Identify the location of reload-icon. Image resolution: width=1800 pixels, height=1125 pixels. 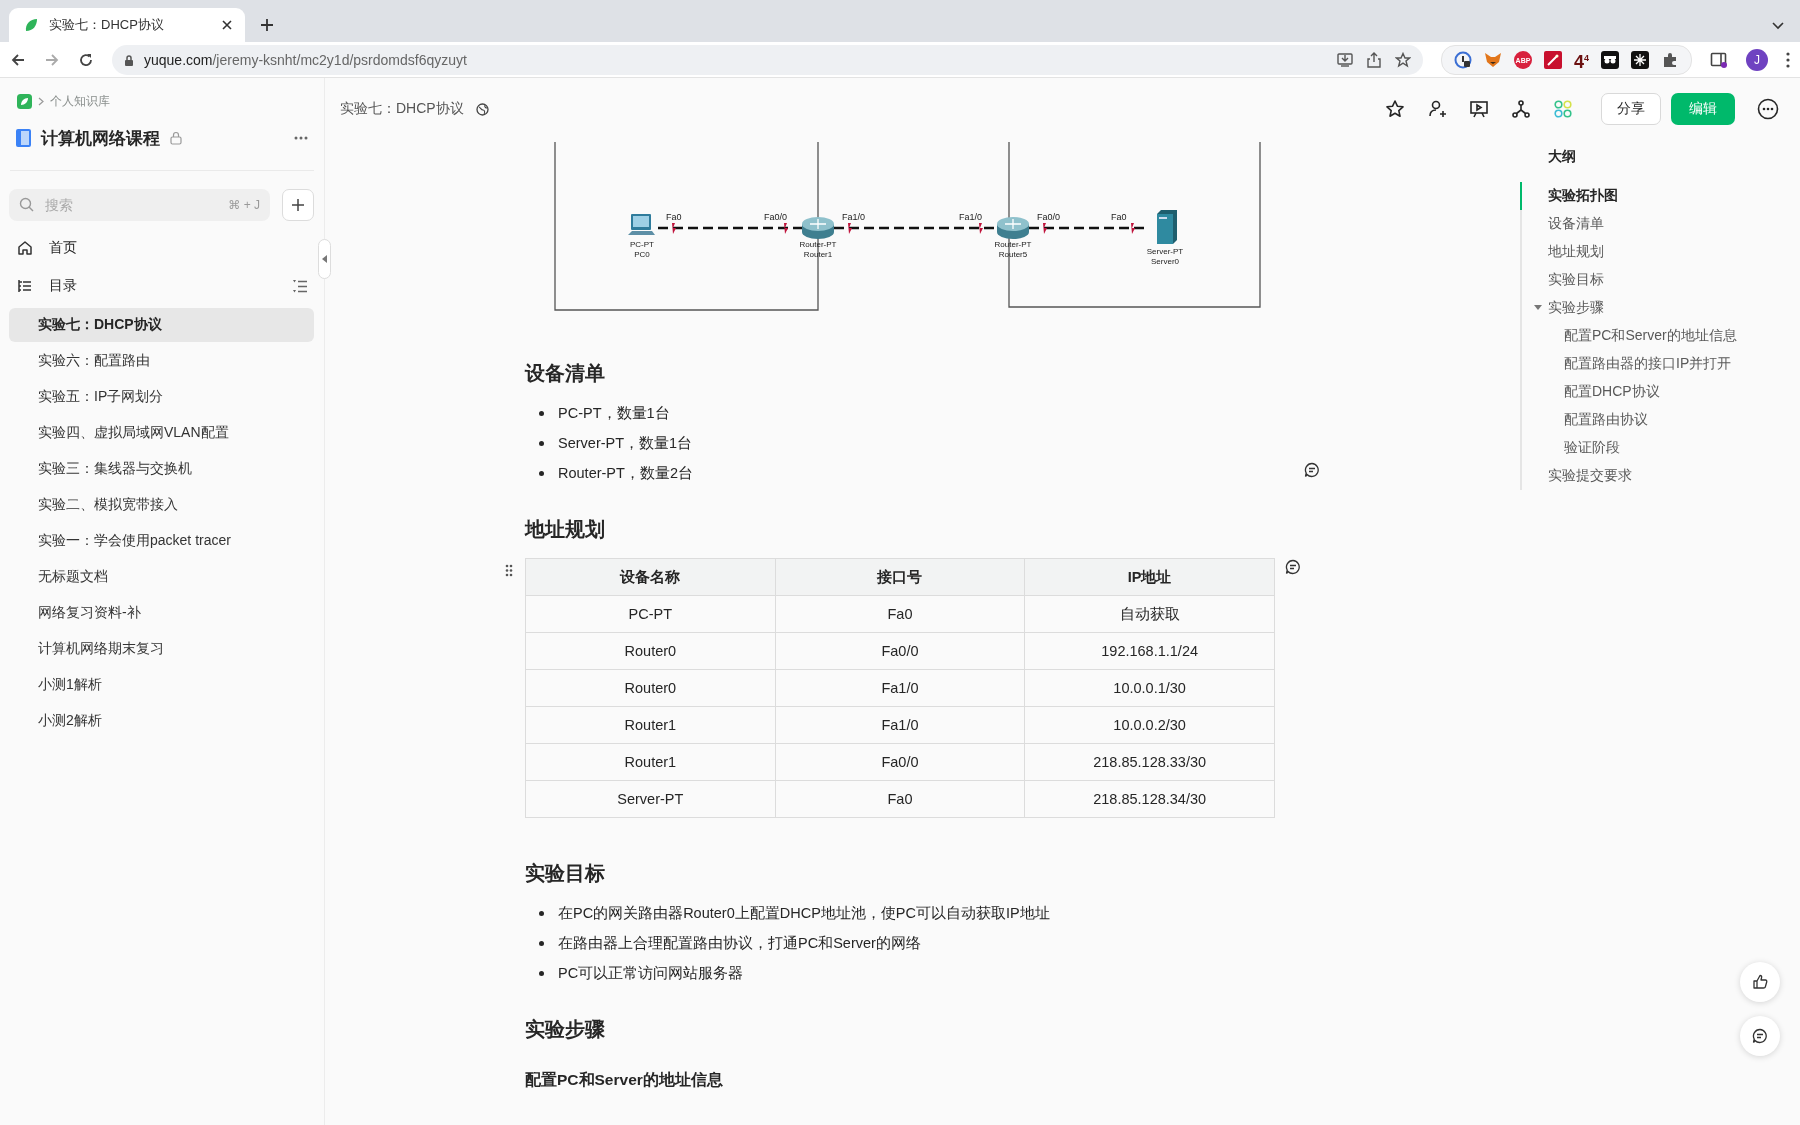
(86, 60).